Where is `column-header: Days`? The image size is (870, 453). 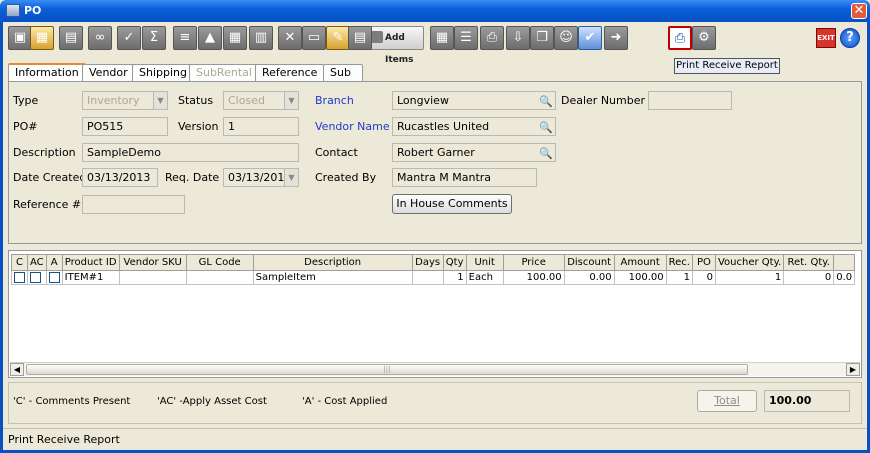 column-header: Days is located at coordinates (427, 262).